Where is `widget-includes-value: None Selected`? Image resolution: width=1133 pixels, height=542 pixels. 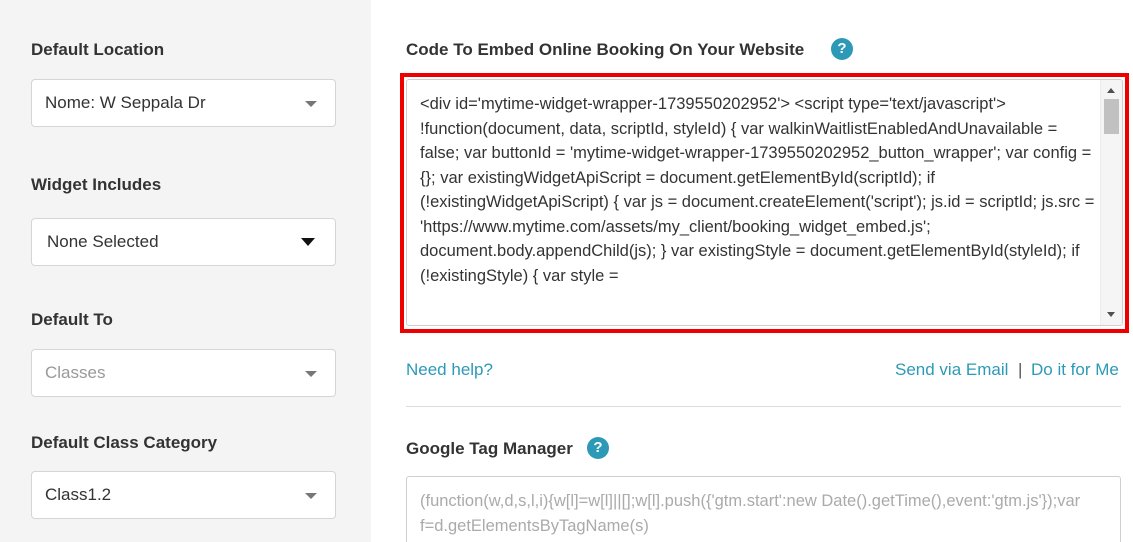 widget-includes-value: None Selected is located at coordinates (103, 241).